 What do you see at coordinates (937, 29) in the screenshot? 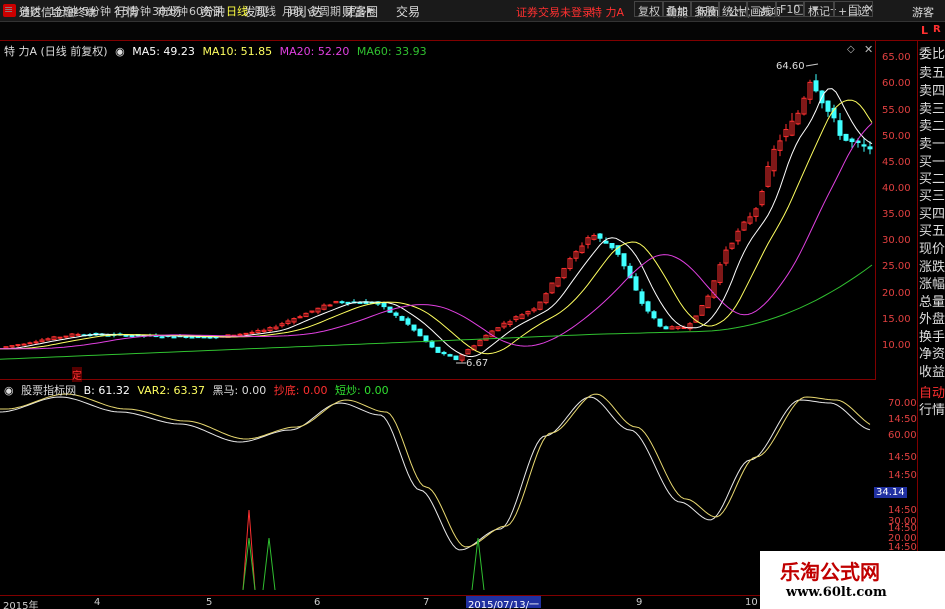
I see `panel-toggle-r: R` at bounding box center [937, 29].